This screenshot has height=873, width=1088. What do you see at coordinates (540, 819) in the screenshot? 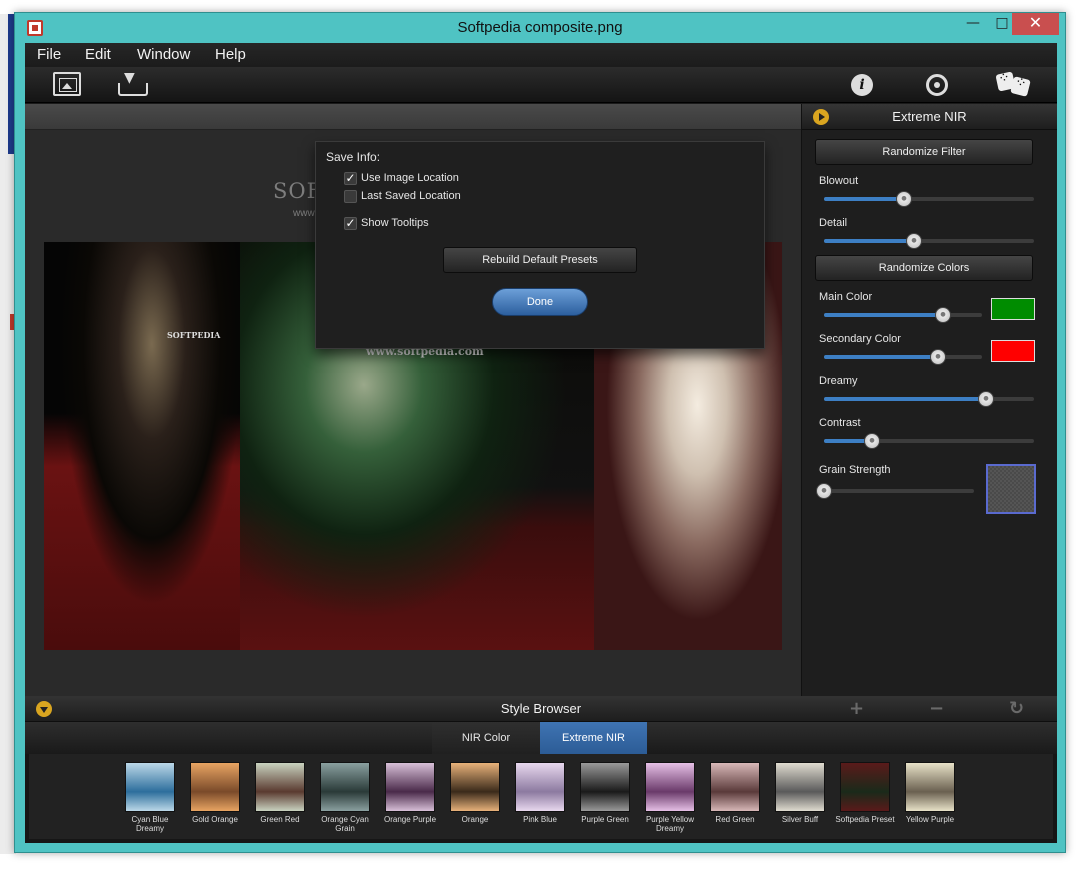
I see `preset-thumbnail-label: Pink Blue` at bounding box center [540, 819].